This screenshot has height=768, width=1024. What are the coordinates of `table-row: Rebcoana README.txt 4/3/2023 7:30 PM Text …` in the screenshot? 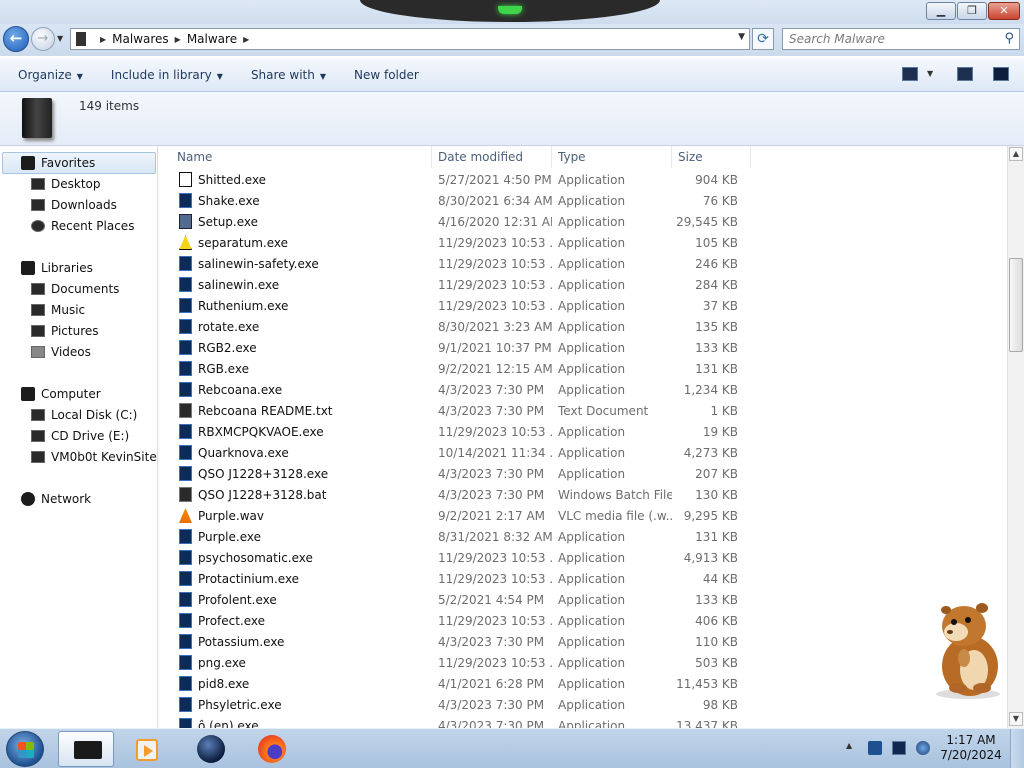 It's located at (459, 410).